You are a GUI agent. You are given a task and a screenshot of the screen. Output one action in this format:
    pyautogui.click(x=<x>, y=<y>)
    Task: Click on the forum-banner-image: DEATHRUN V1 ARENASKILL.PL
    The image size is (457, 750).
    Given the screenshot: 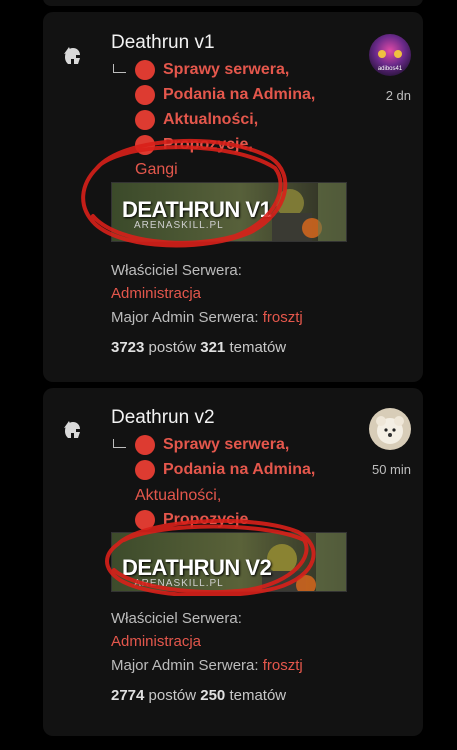 What is the action you would take?
    pyautogui.click(x=229, y=212)
    